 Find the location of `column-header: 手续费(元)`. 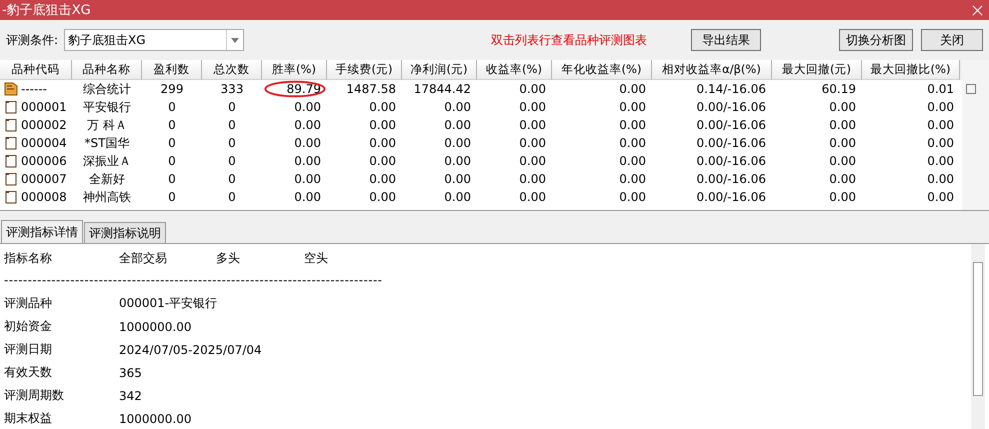

column-header: 手续费(元) is located at coordinates (364, 70).